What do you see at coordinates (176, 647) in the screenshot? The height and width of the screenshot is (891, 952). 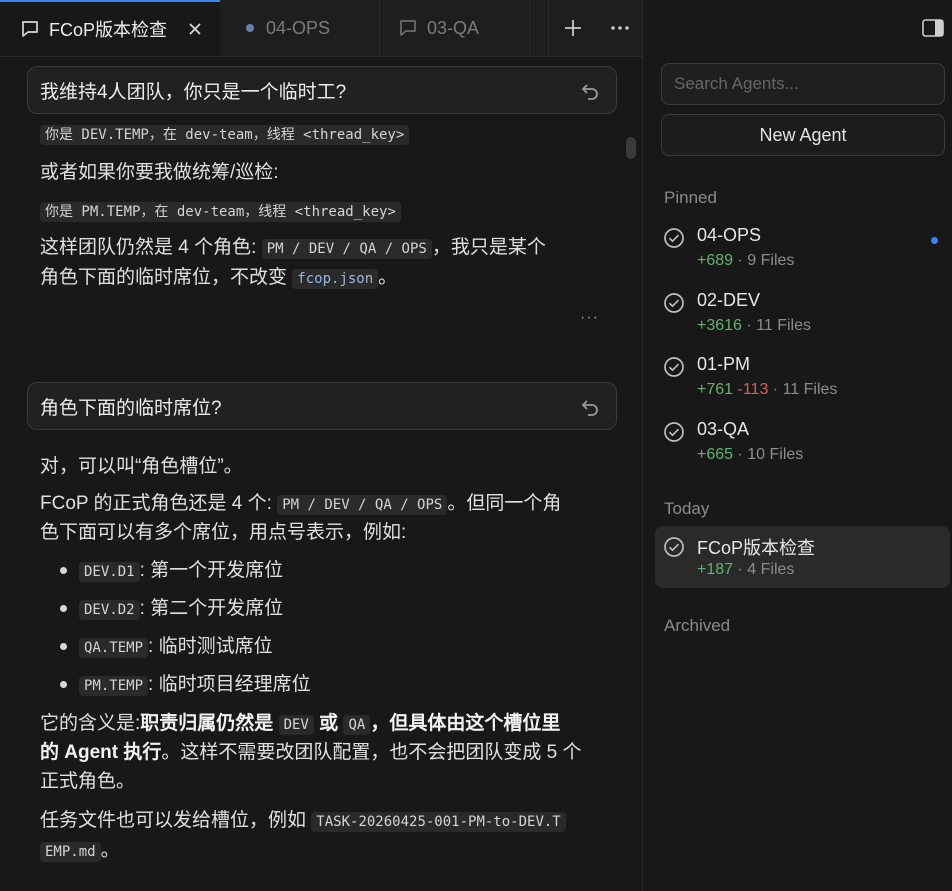 I see `list-item: QA.TEMP: 临时测试席位` at bounding box center [176, 647].